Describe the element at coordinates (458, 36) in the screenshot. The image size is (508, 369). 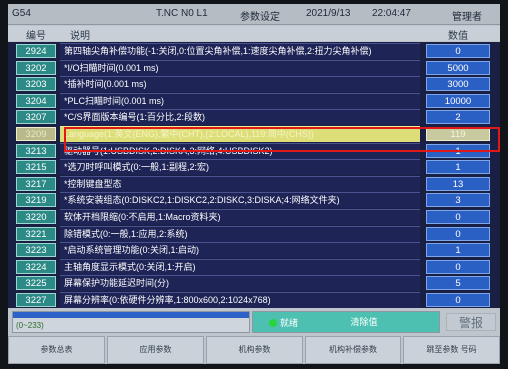
I see `column-value: 数值` at that location.